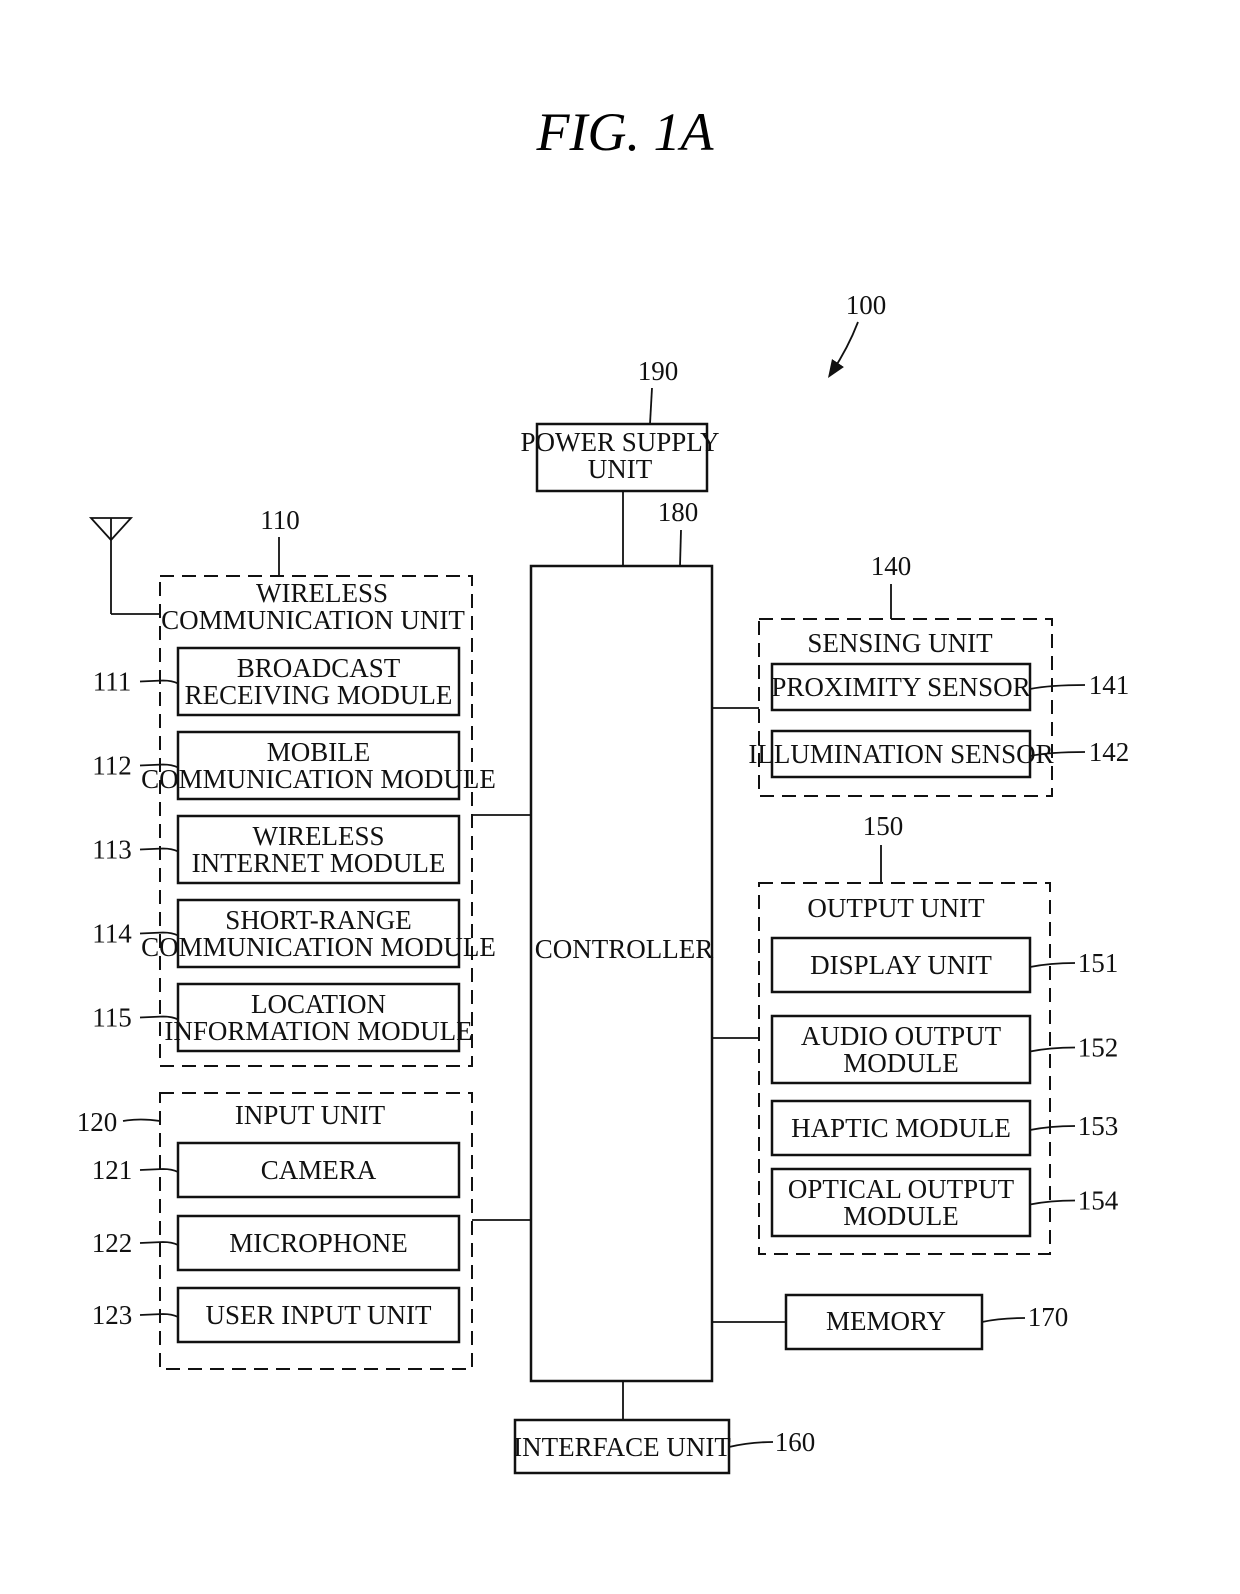 This screenshot has height=1594, width=1240. I want to click on wireless-module: SHORT-RANGECOMMUNICATION MODULE 114, so click(294, 933).